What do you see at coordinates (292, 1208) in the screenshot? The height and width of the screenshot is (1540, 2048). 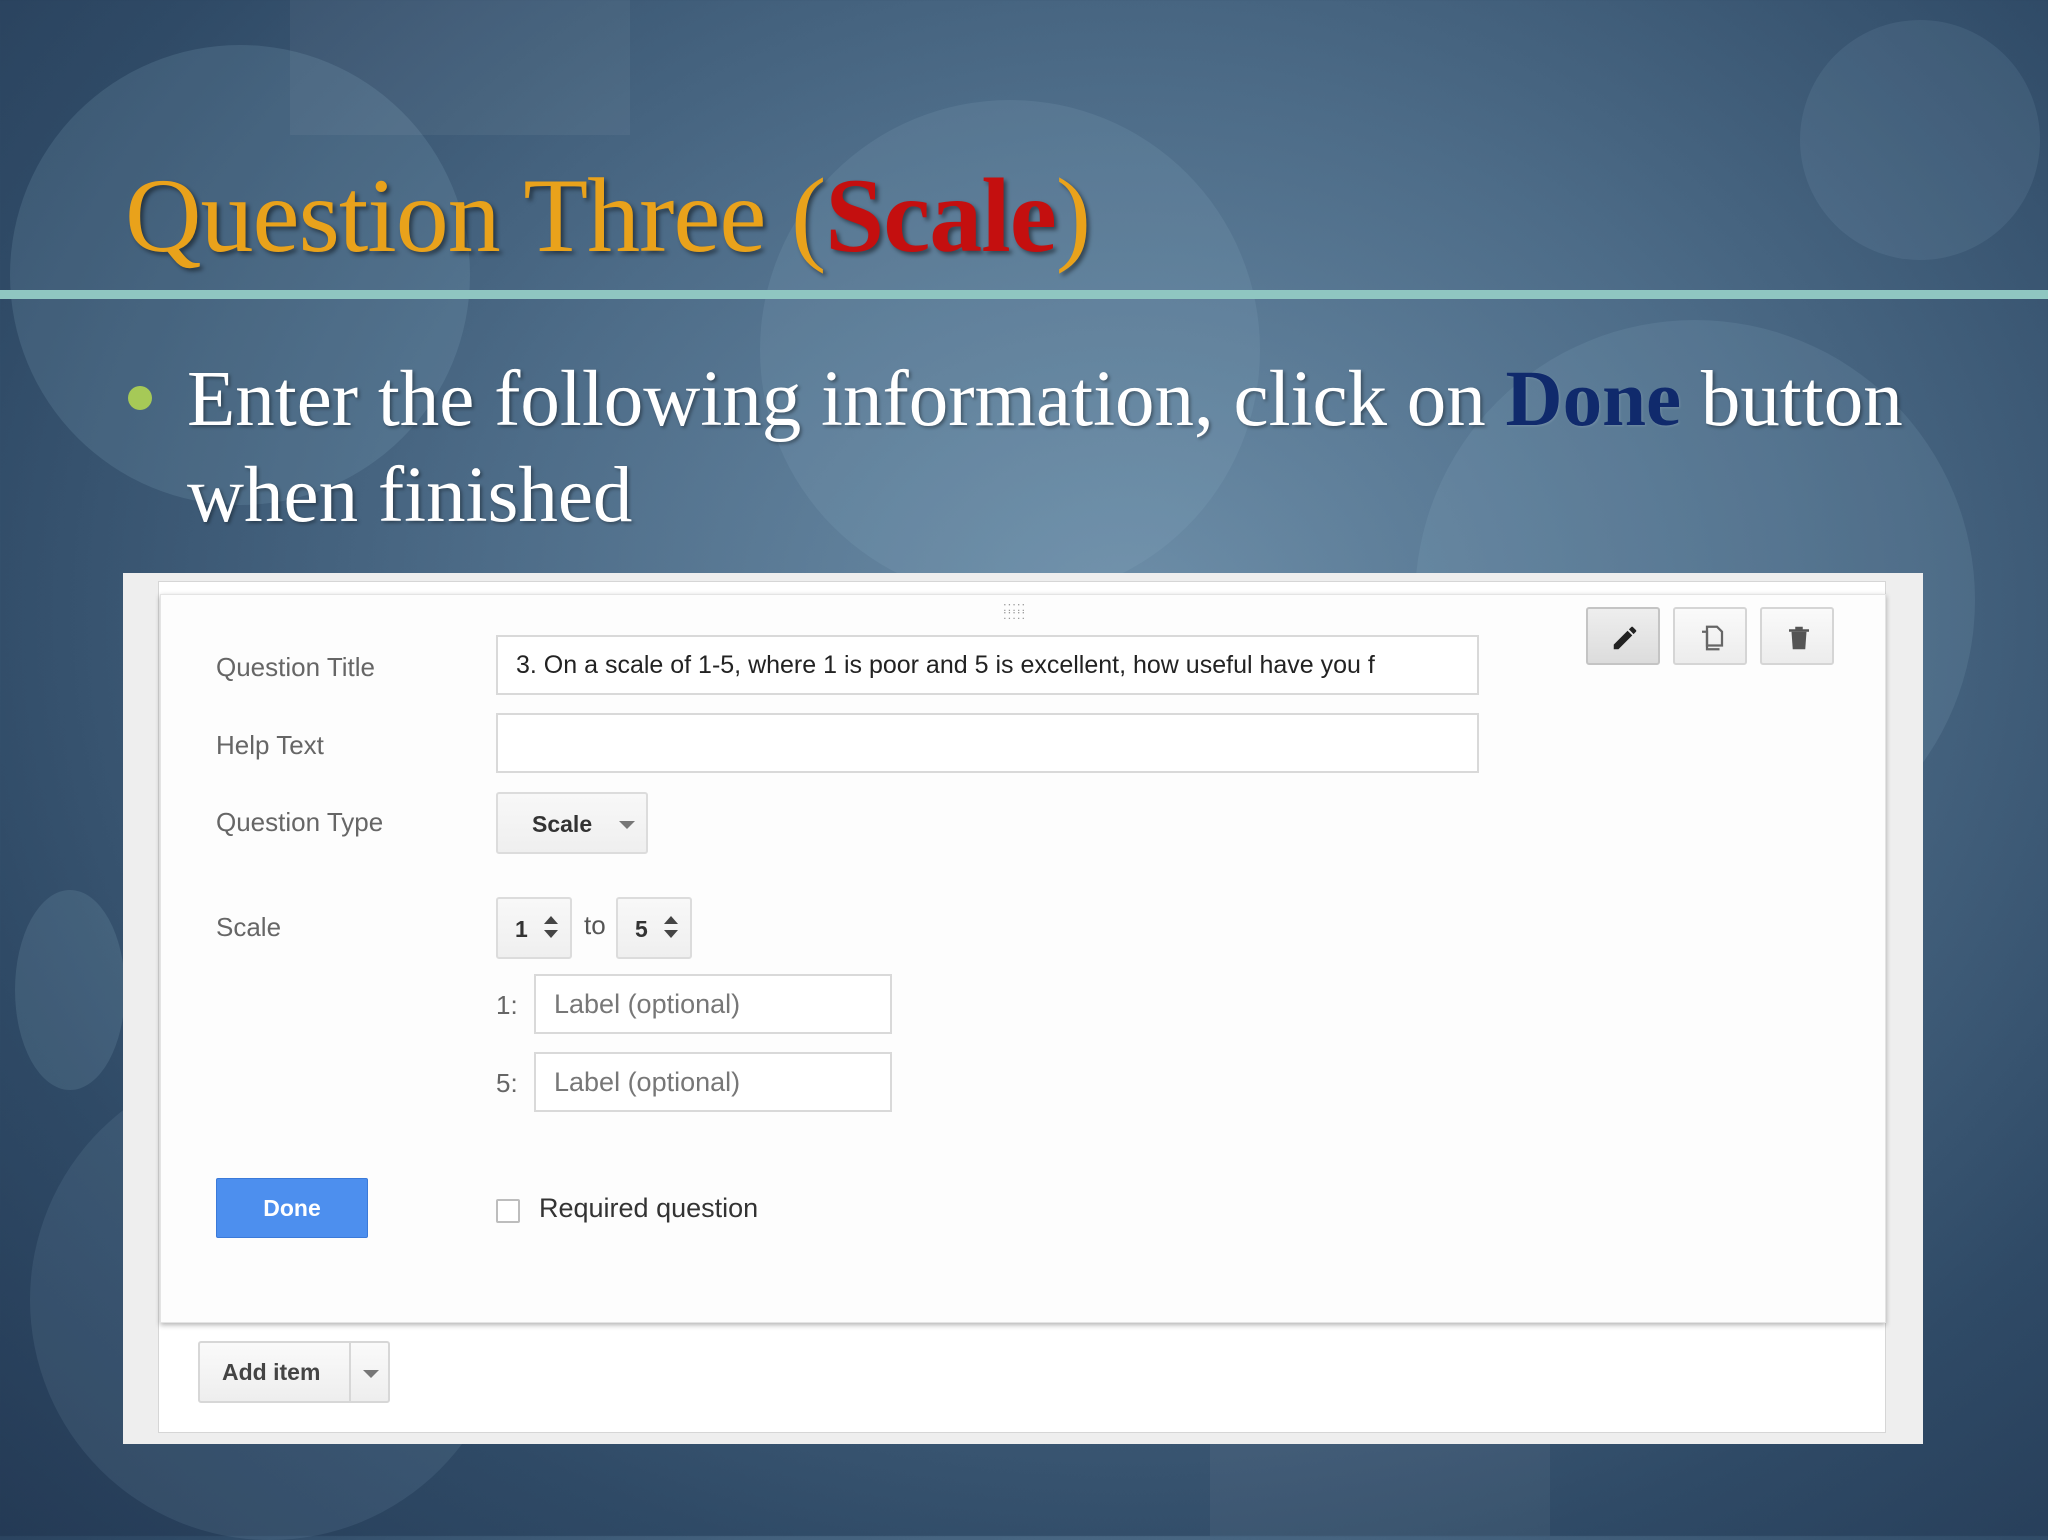 I see `done-button: Done` at bounding box center [292, 1208].